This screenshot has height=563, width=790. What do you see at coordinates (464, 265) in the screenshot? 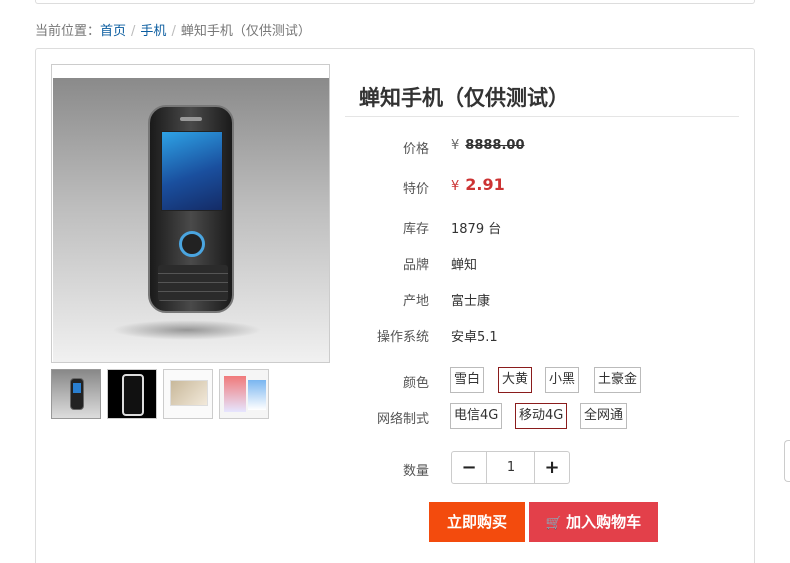
I see `brand-value: 蝉知` at bounding box center [464, 265].